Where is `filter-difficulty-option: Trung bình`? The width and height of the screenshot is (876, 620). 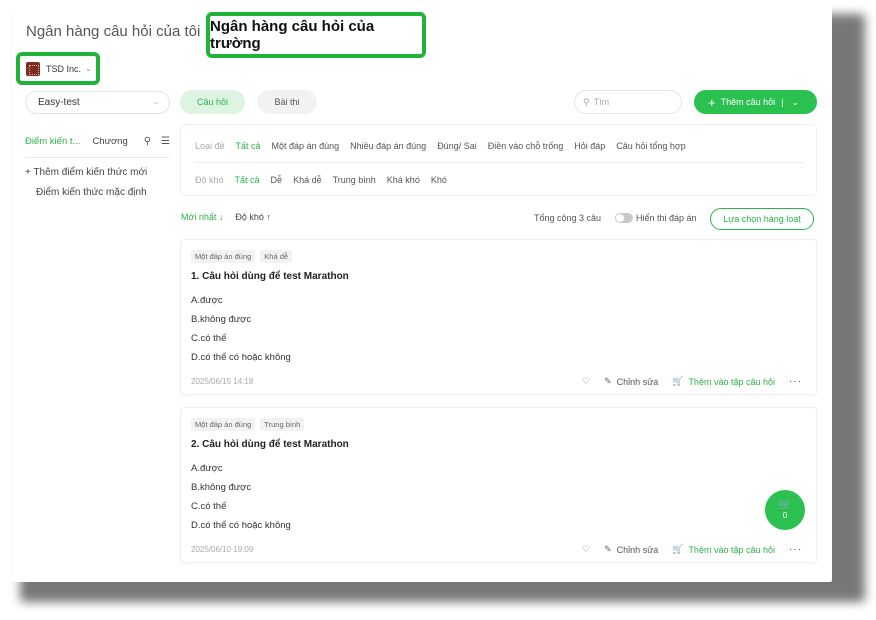
filter-difficulty-option: Trung bình is located at coordinates (354, 180).